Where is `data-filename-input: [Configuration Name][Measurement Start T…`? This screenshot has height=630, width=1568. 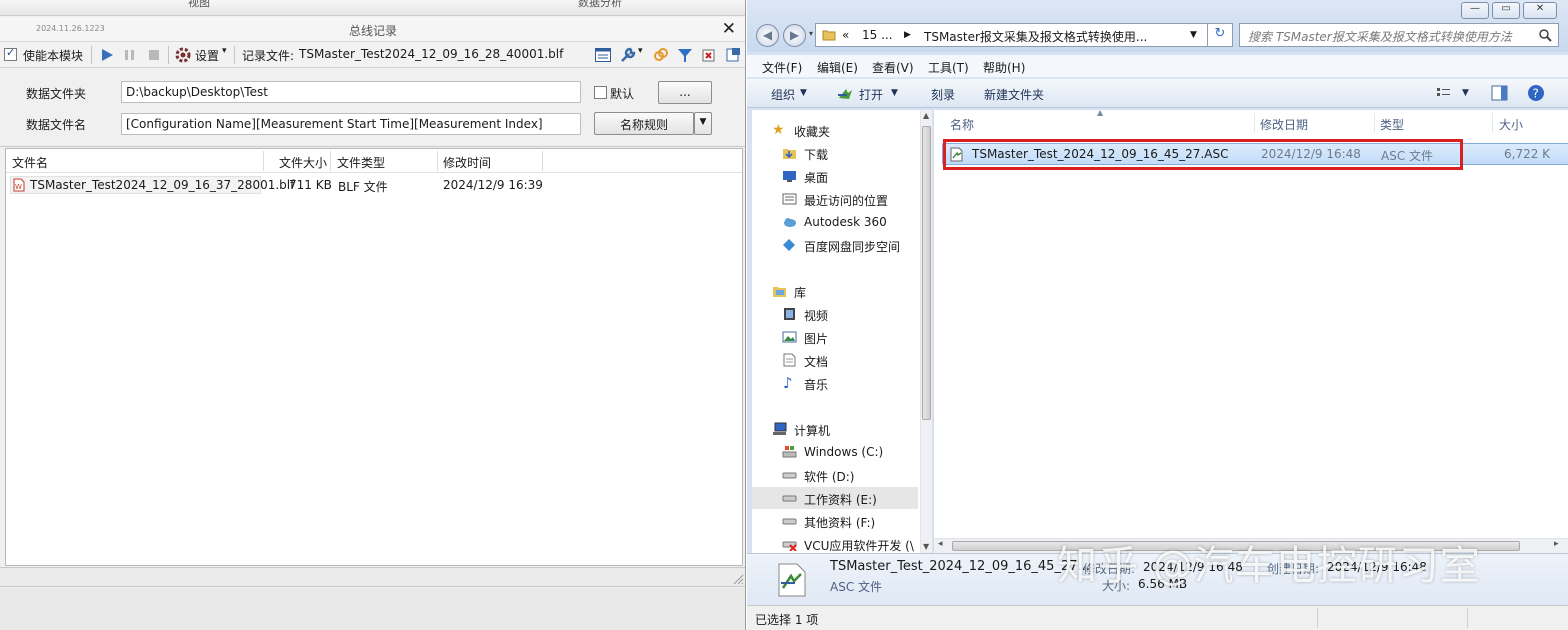
data-filename-input: [Configuration Name][Measurement Start T… is located at coordinates (351, 124).